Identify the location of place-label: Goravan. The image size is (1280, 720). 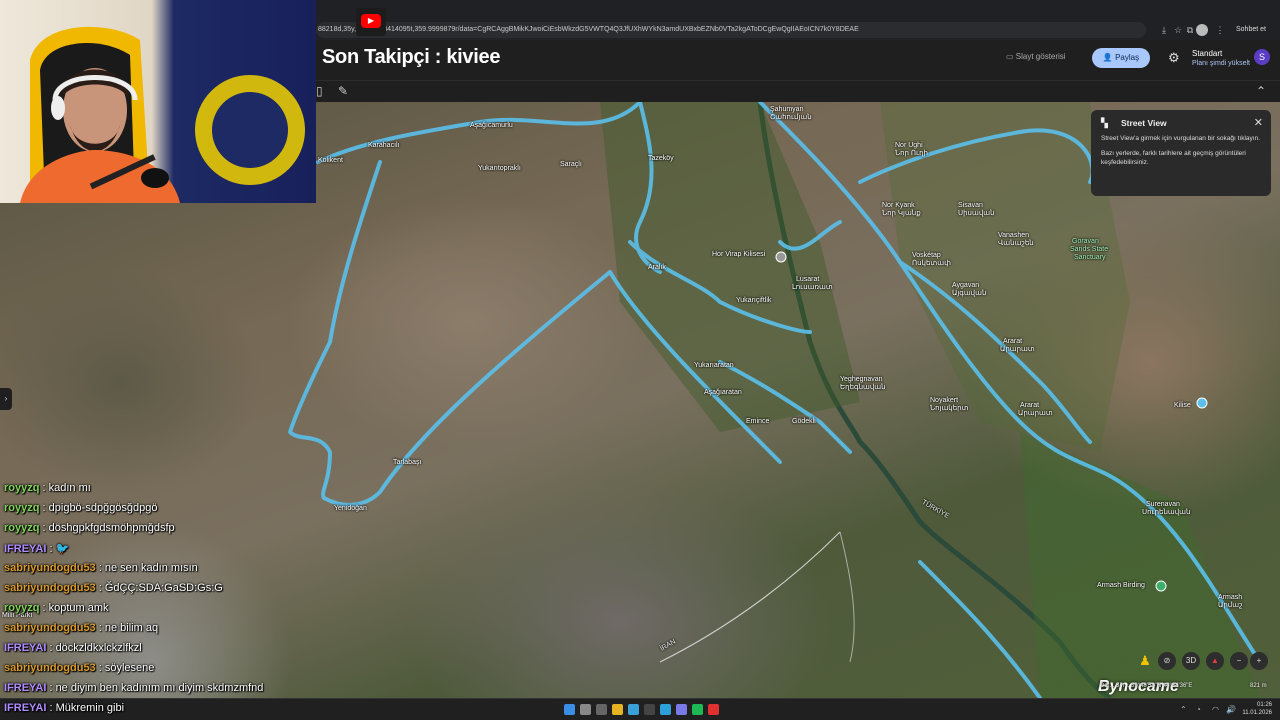
(1085, 242).